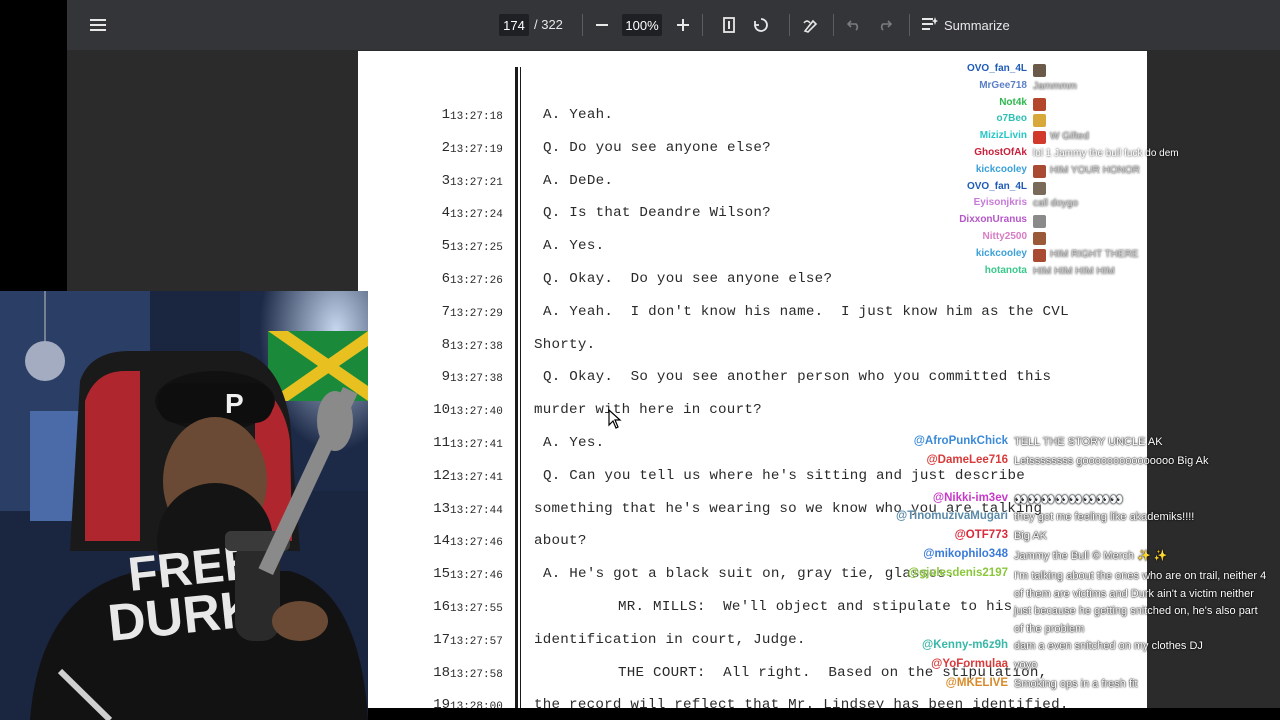 The image size is (1280, 720). What do you see at coordinates (476, 609) in the screenshot?
I see `timestamp: 13:27:55` at bounding box center [476, 609].